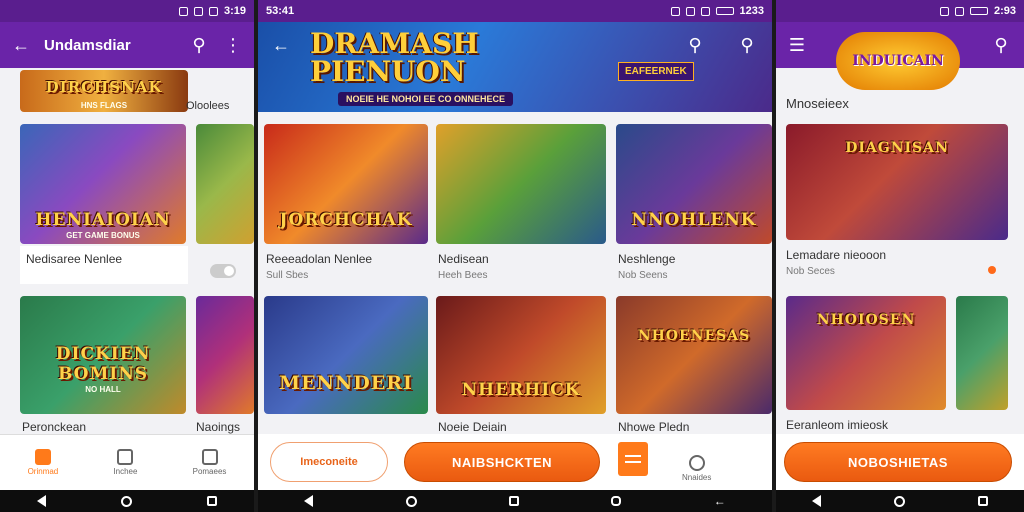  Describe the element at coordinates (521, 390) in the screenshot. I see `game-caption: NHERHICK` at that location.